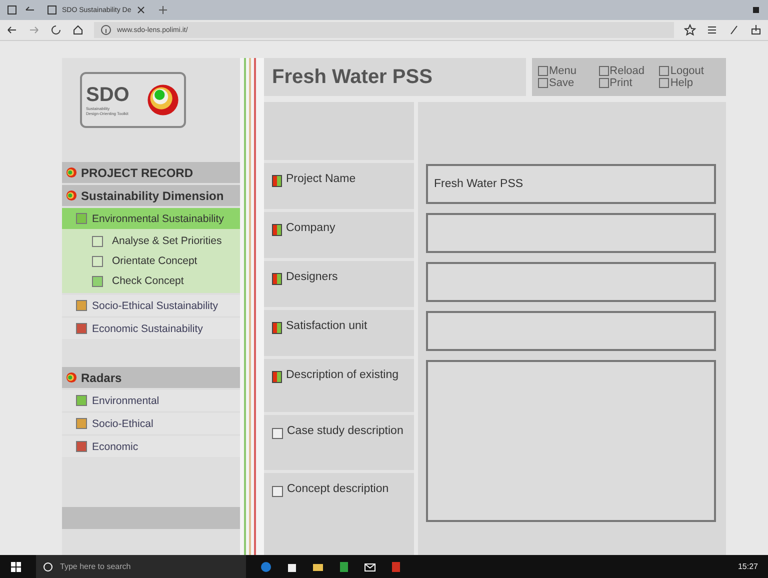 This screenshot has width=768, height=578. What do you see at coordinates (151, 172) in the screenshot?
I see `section-header: PROJECT RECORD` at bounding box center [151, 172].